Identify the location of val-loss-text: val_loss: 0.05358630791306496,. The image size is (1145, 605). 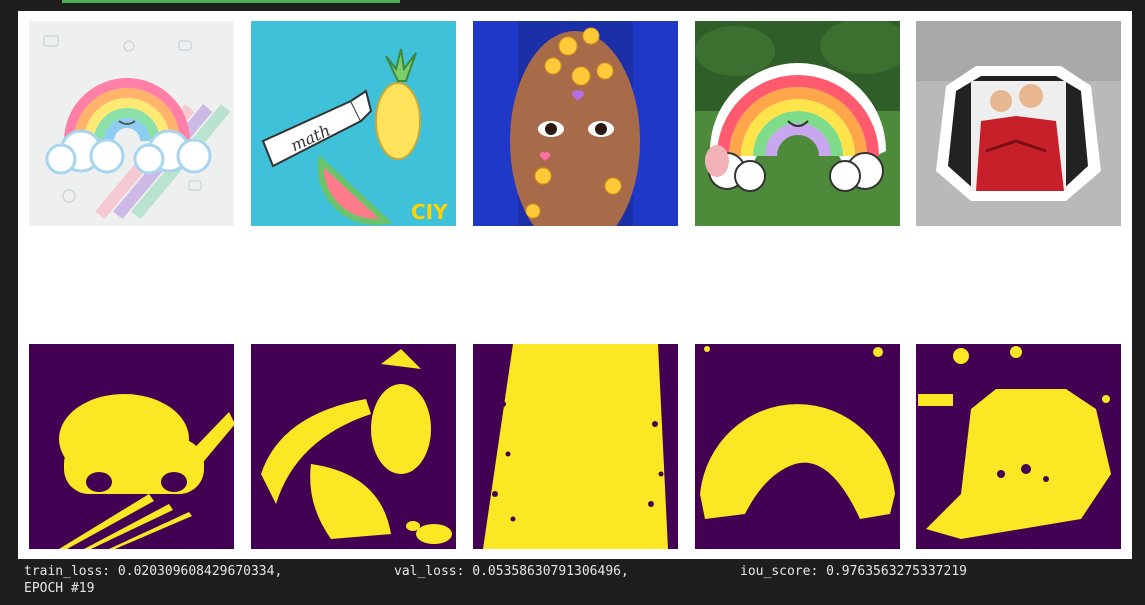
(511, 571).